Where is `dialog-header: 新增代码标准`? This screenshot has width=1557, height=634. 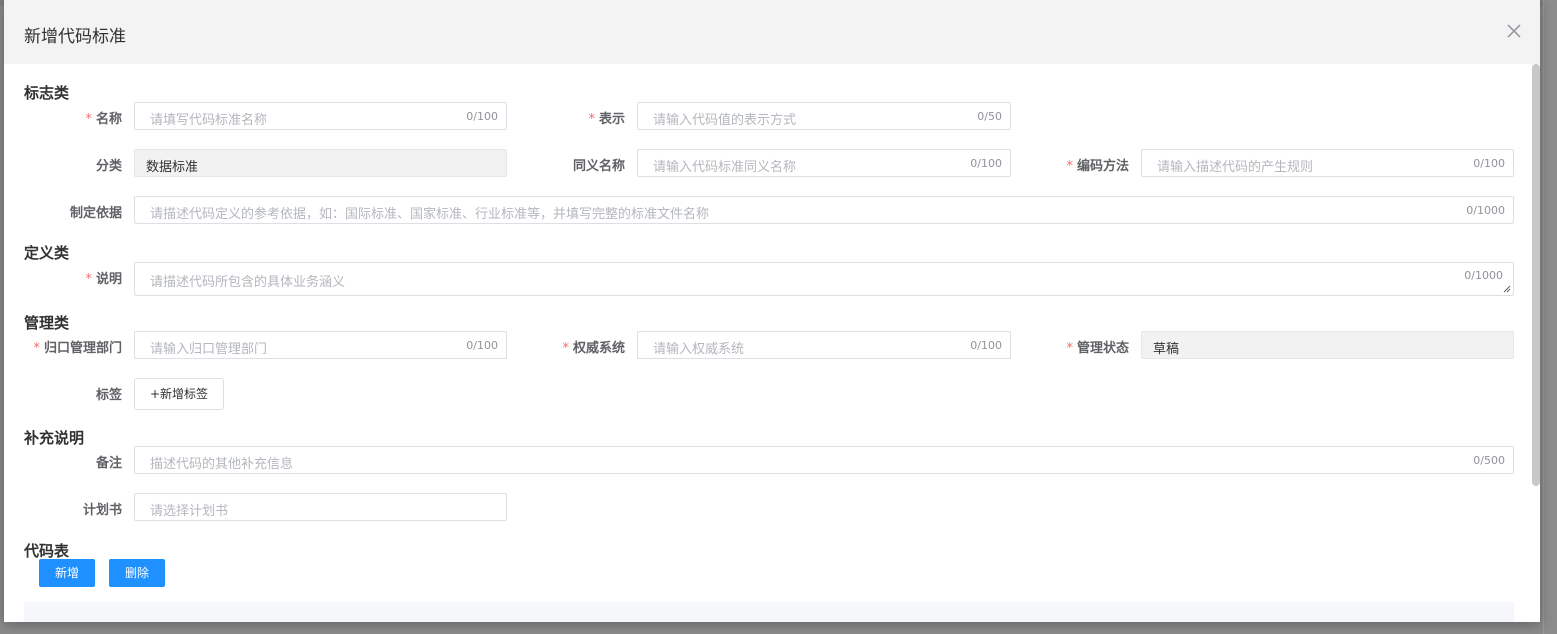
dialog-header: 新增代码标准 is located at coordinates (772, 32).